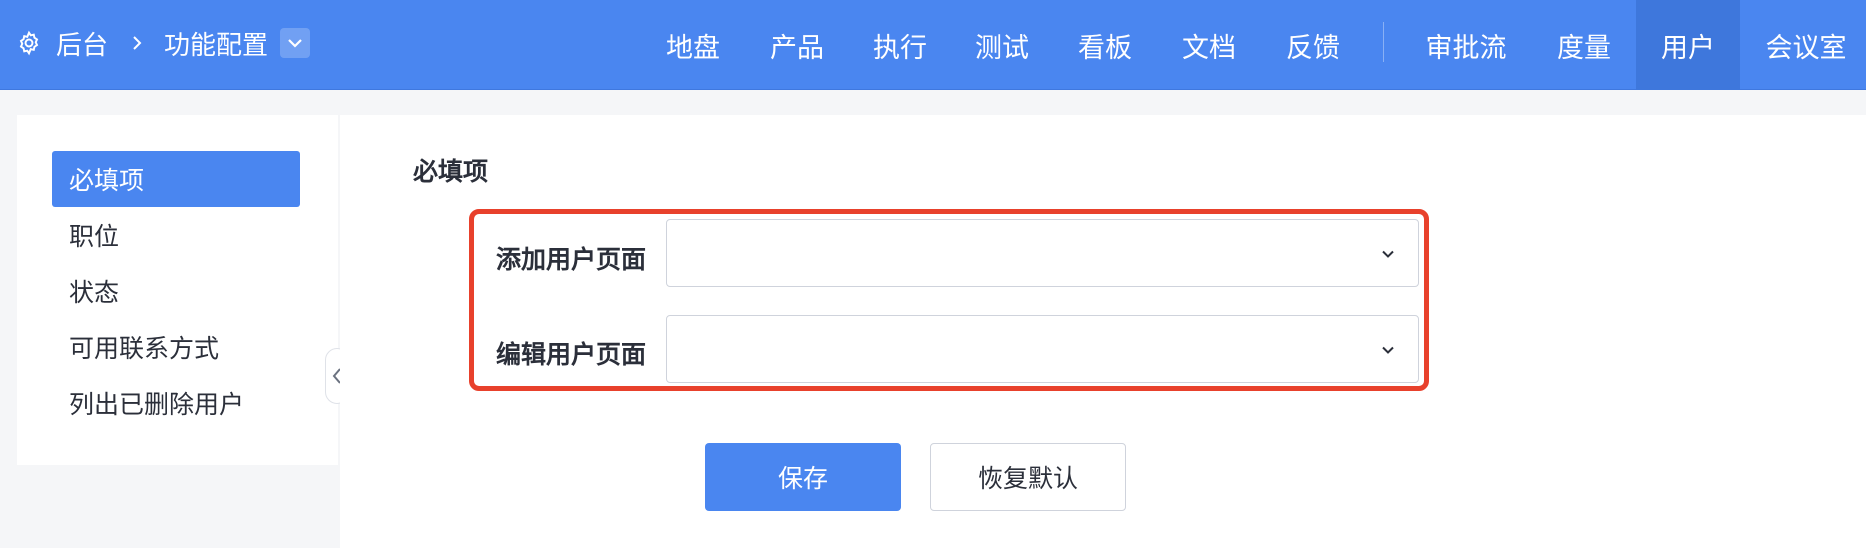 The image size is (1866, 548). What do you see at coordinates (1584, 45) in the screenshot?
I see `nav-item-metrics: 度量` at bounding box center [1584, 45].